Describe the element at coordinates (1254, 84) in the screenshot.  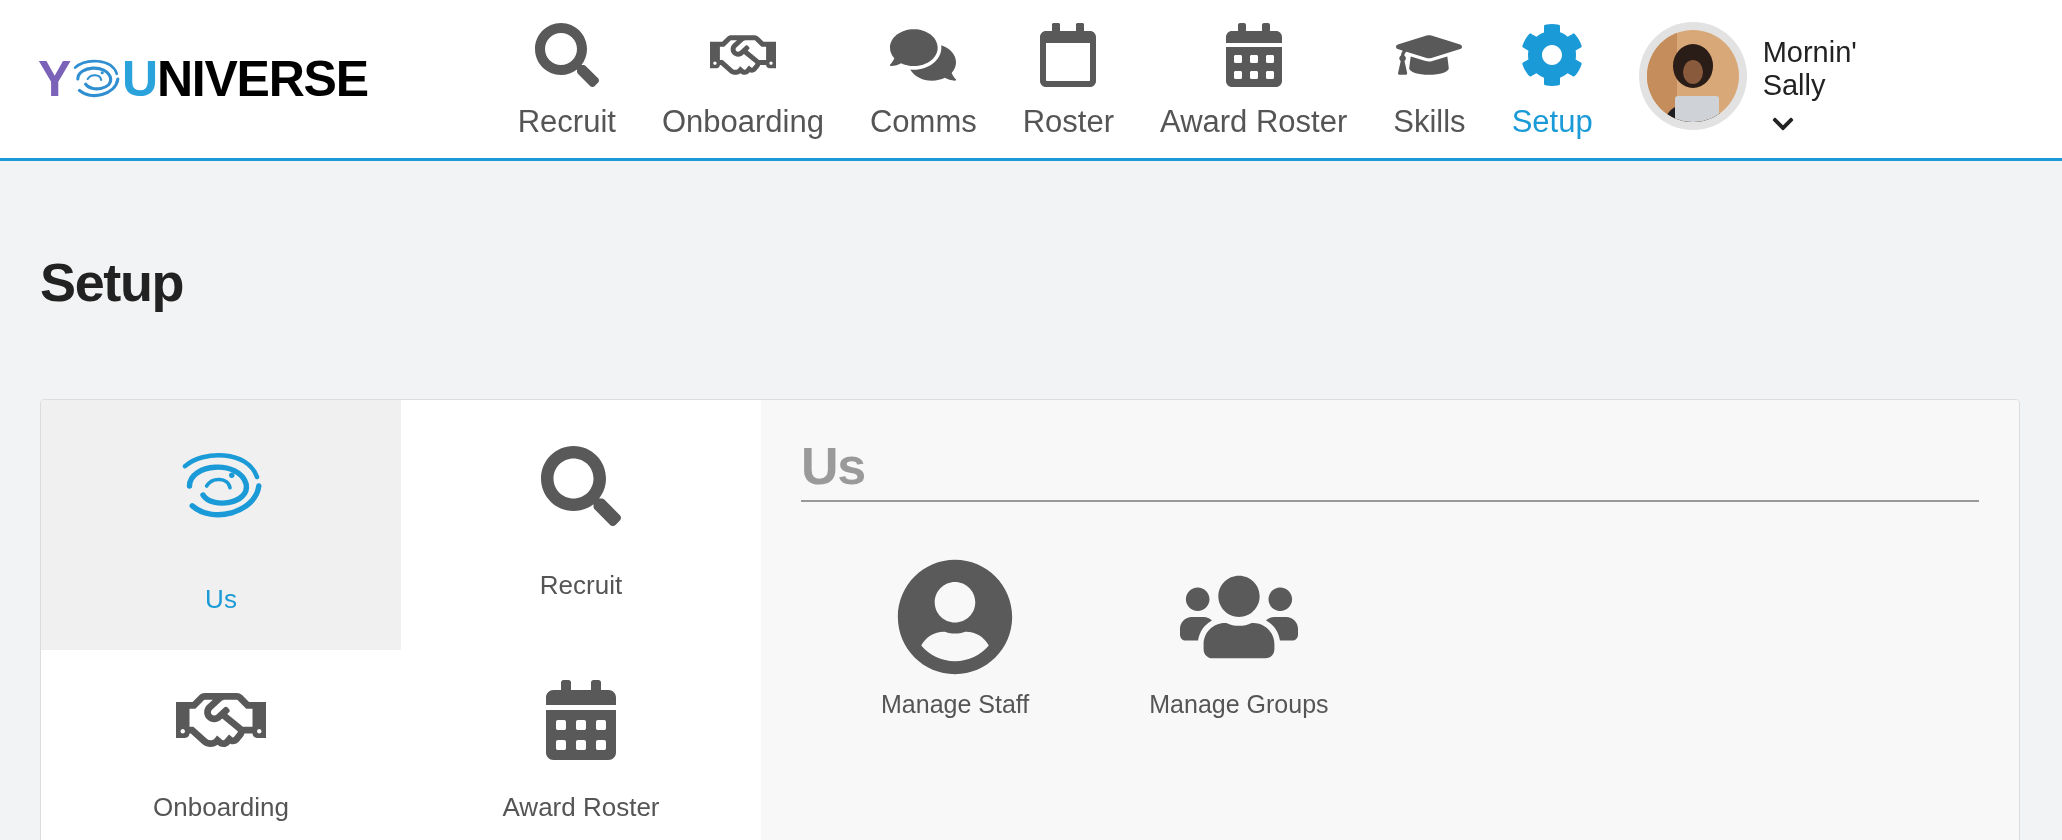
I see `nav-tab: Award Roster` at that location.